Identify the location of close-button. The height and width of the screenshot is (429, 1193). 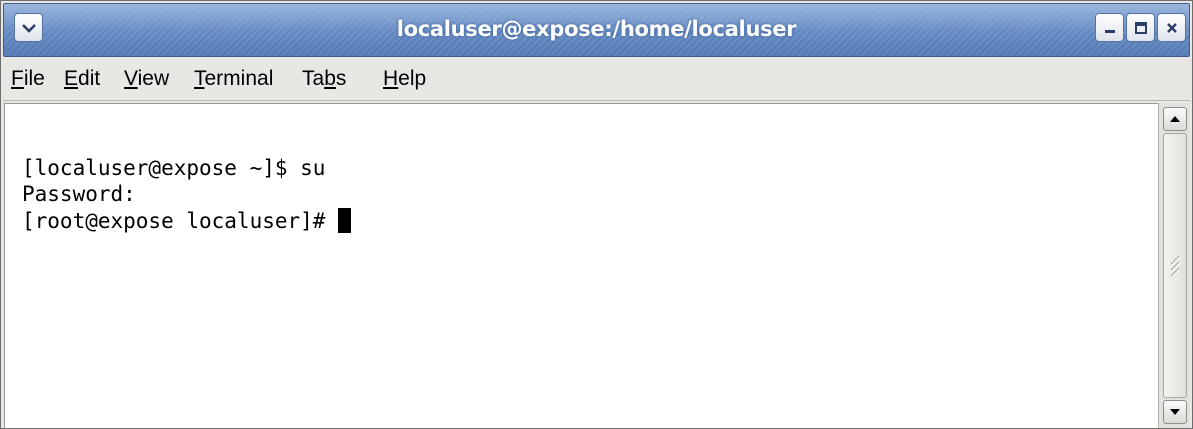
(1171, 27).